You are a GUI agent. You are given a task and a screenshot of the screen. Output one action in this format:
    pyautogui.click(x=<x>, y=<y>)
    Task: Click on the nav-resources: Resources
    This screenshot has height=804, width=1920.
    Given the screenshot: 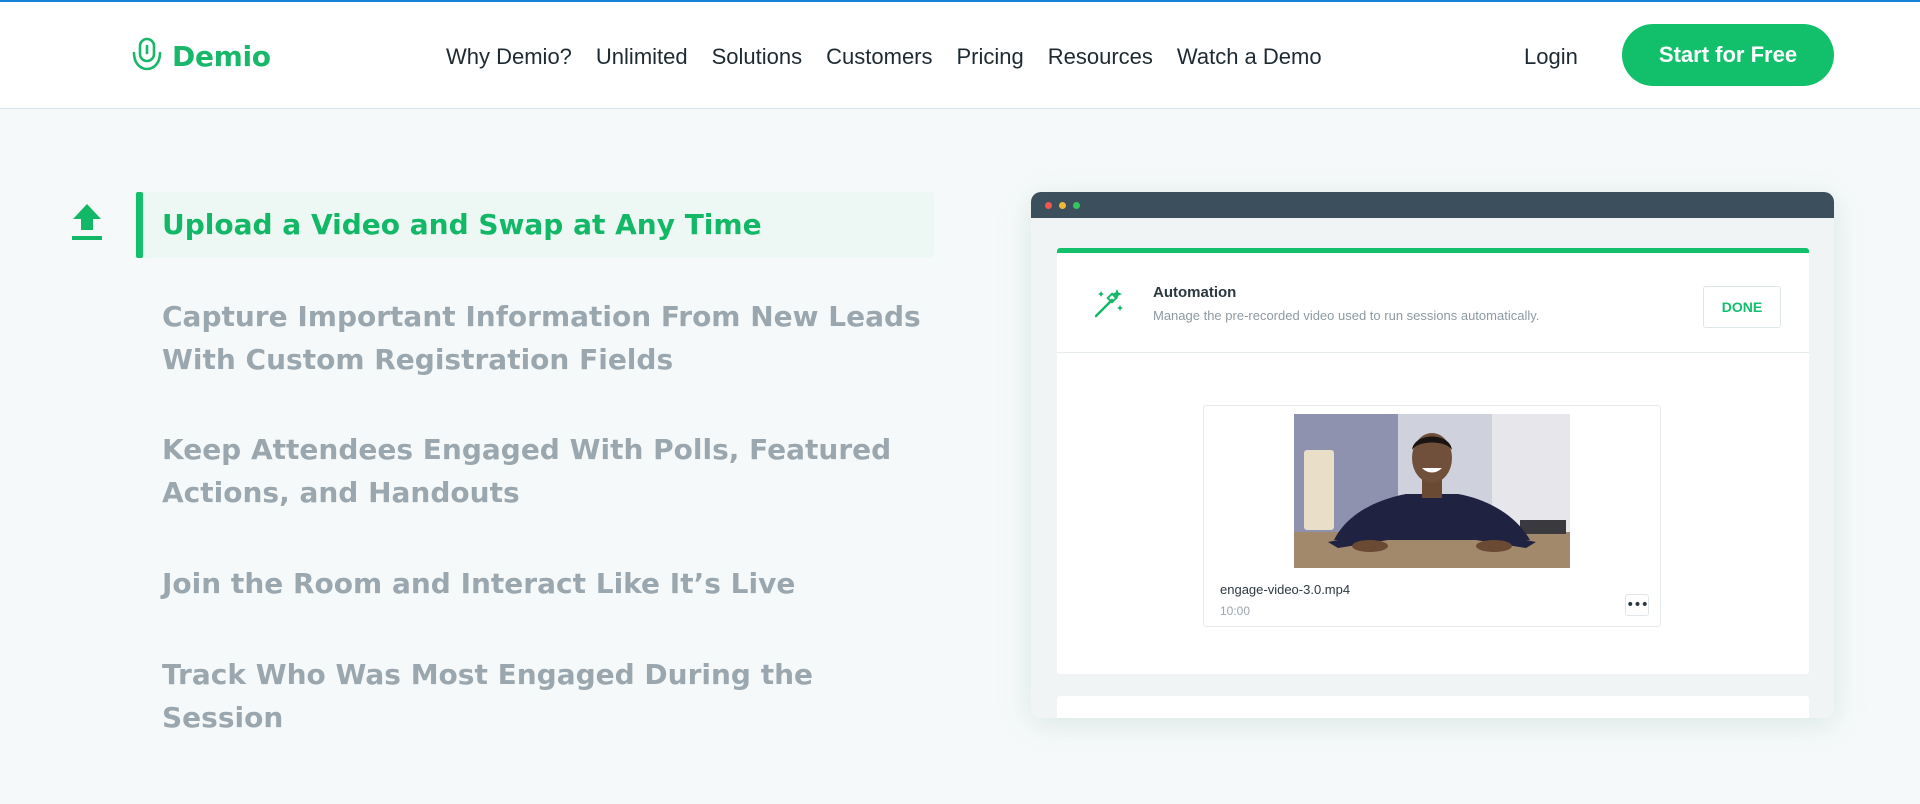 What is the action you would take?
    pyautogui.click(x=1100, y=57)
    